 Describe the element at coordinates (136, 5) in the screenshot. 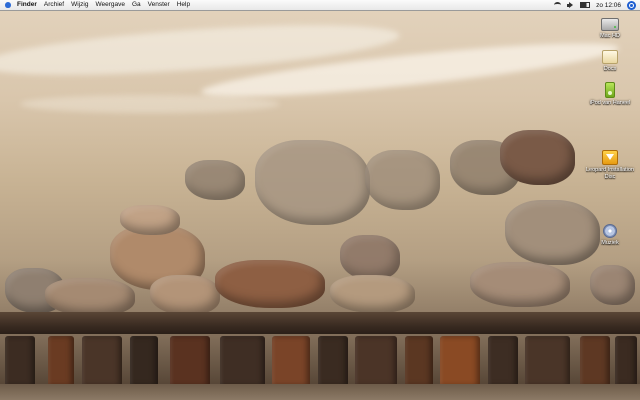

I see `menu-ga: Ga` at that location.